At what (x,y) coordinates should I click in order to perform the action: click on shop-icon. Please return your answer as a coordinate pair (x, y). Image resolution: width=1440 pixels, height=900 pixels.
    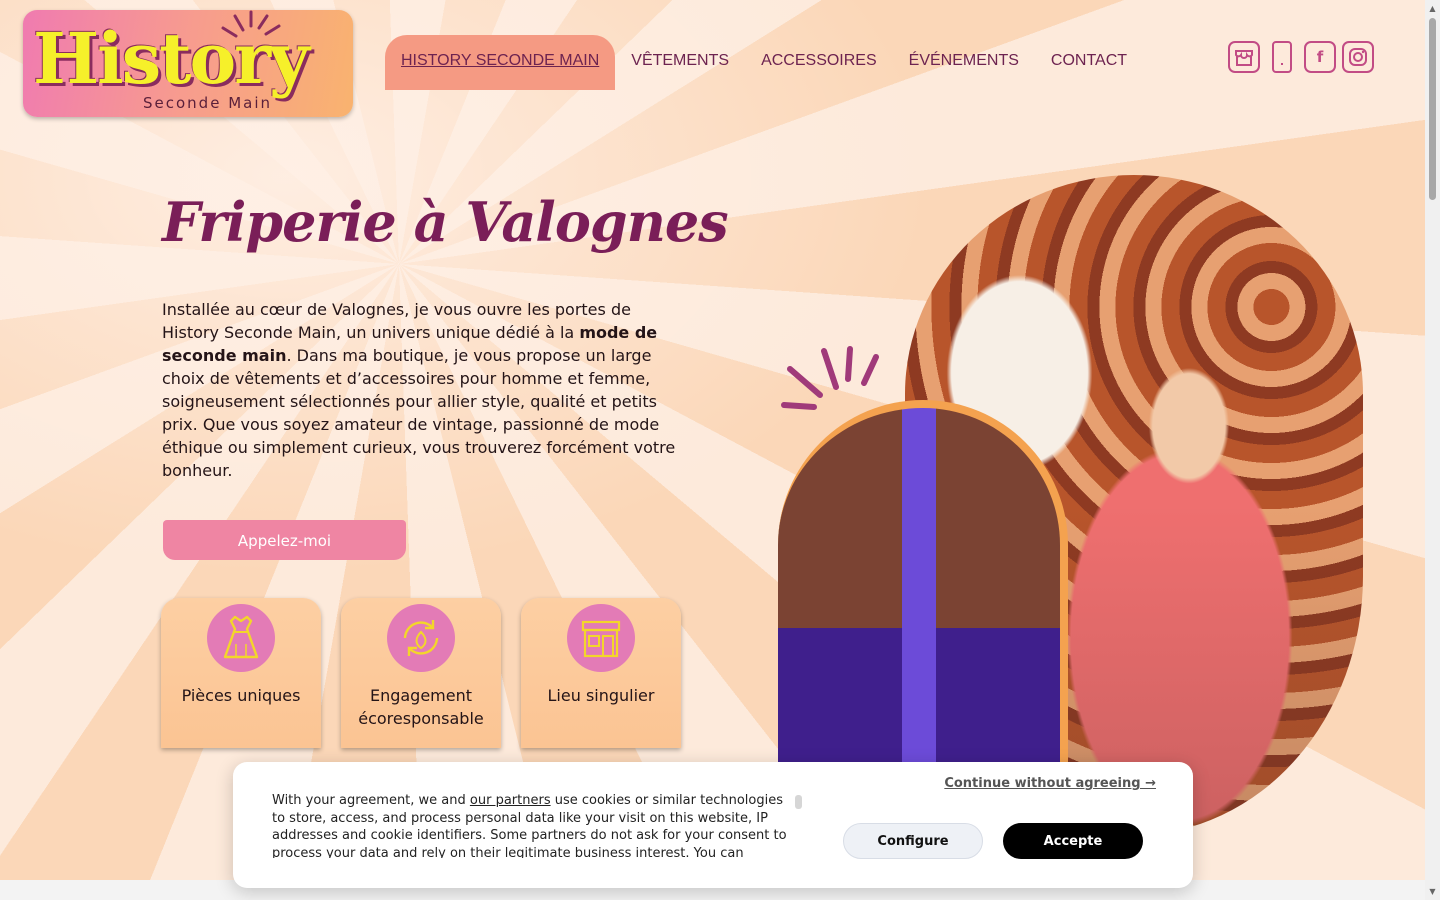
    Looking at the image, I should click on (1244, 57).